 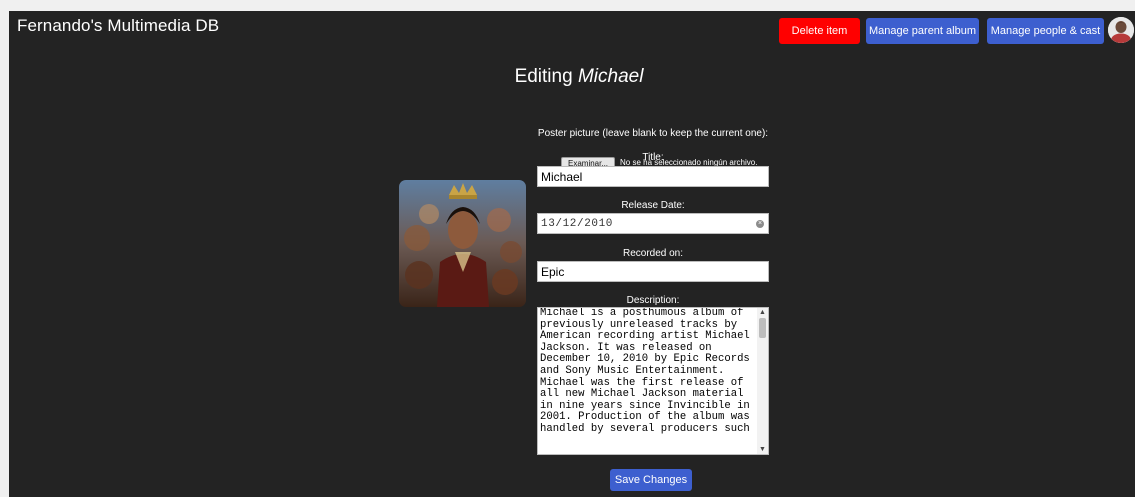 I want to click on album-poster-image, so click(x=462, y=243).